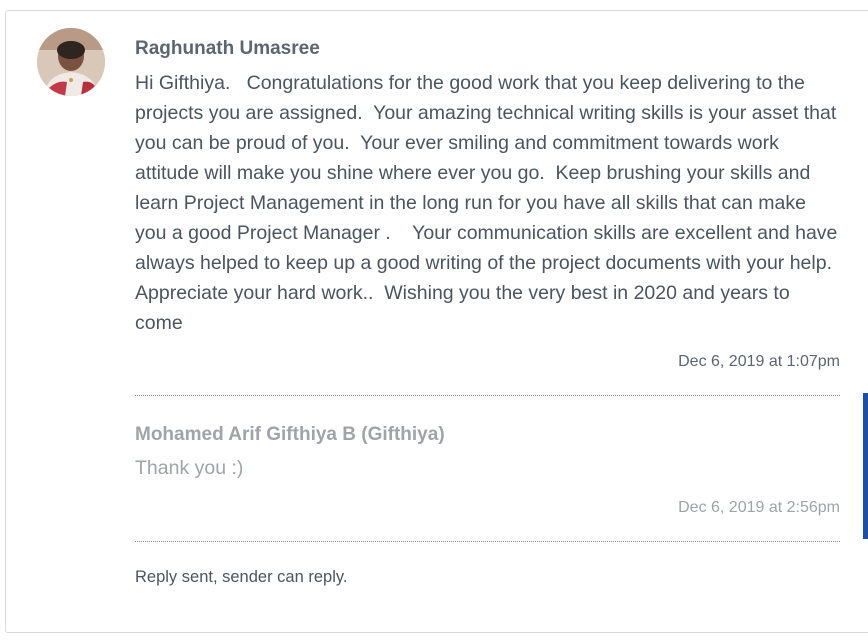  What do you see at coordinates (759, 361) in the screenshot?
I see `message-timestamp: Dec 6, 2019 at 1:07pm` at bounding box center [759, 361].